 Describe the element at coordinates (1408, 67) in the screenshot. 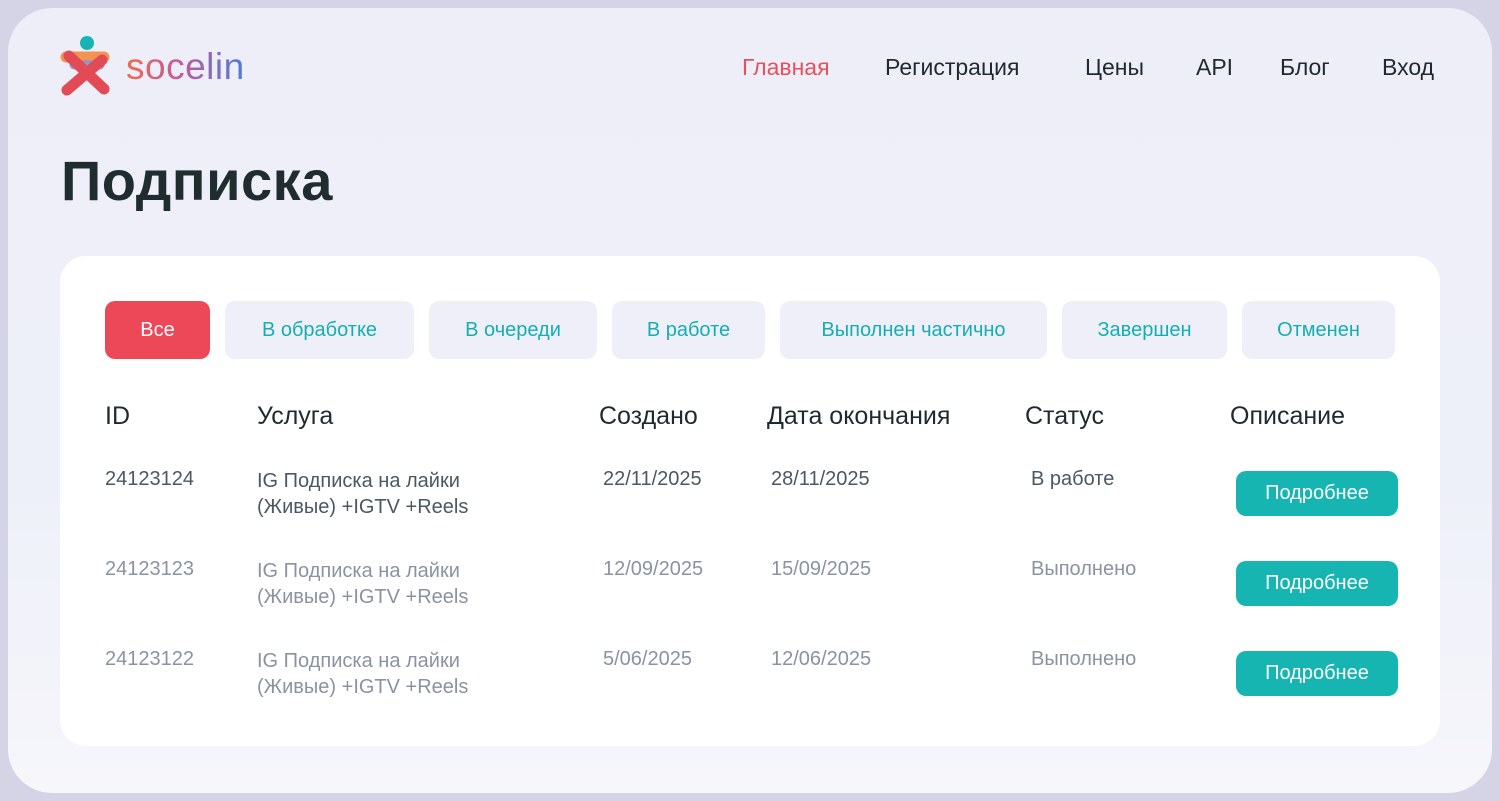

I see `nav-login-link: Вход` at that location.